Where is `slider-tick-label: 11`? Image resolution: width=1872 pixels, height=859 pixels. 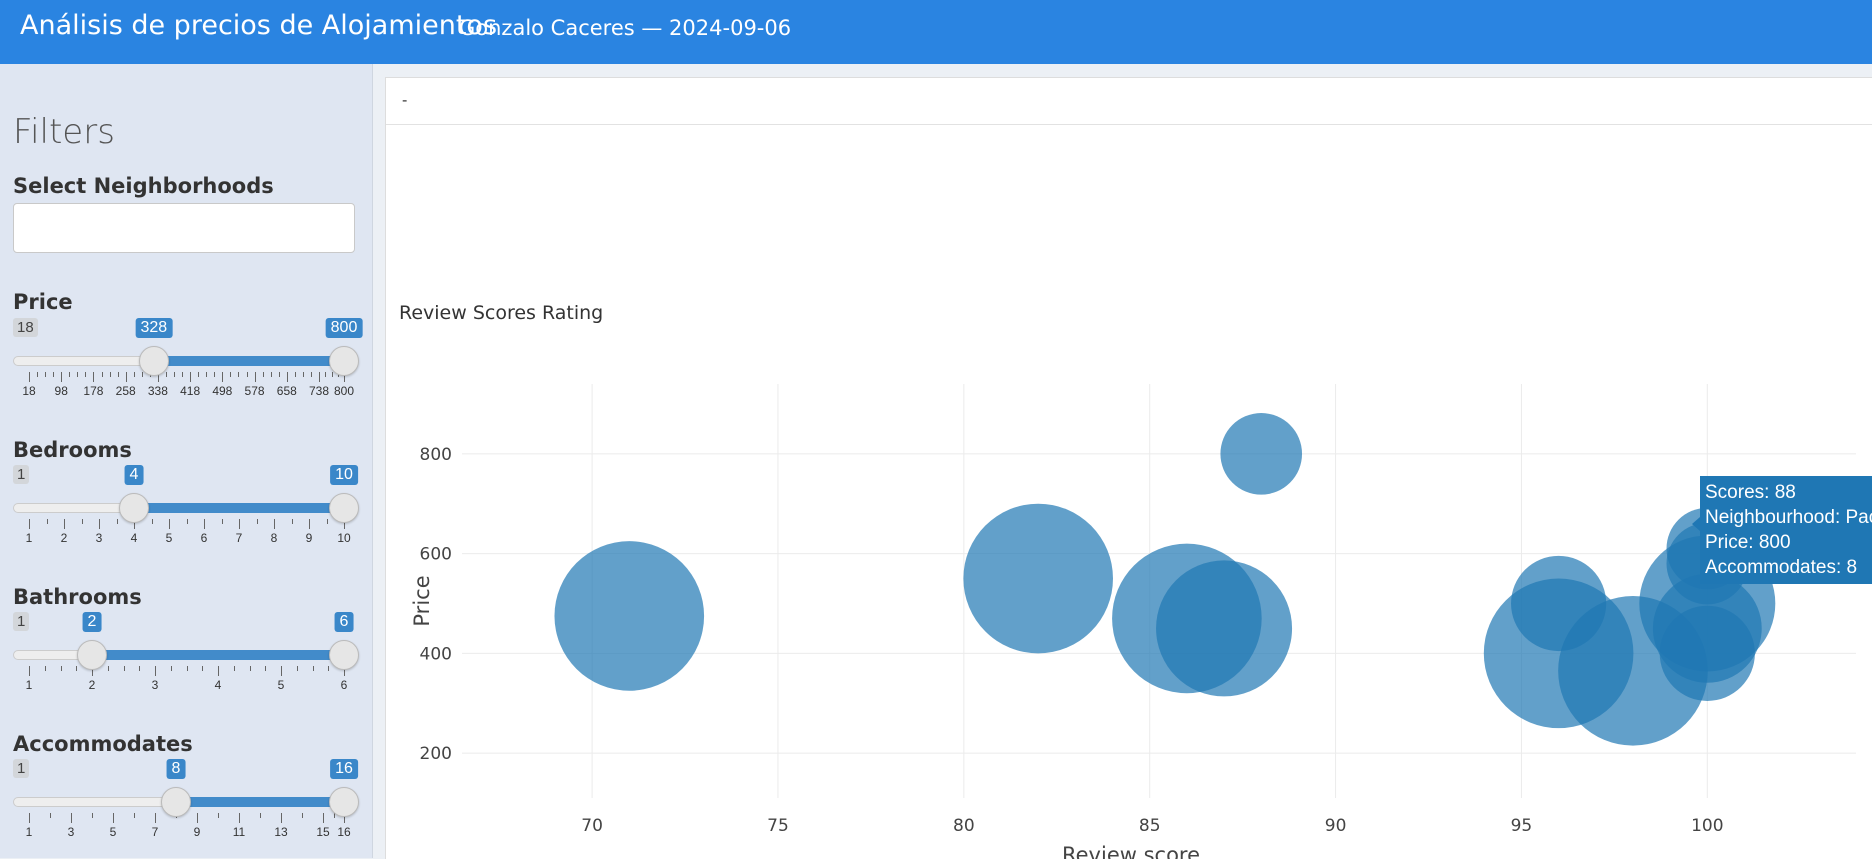 slider-tick-label: 11 is located at coordinates (239, 832).